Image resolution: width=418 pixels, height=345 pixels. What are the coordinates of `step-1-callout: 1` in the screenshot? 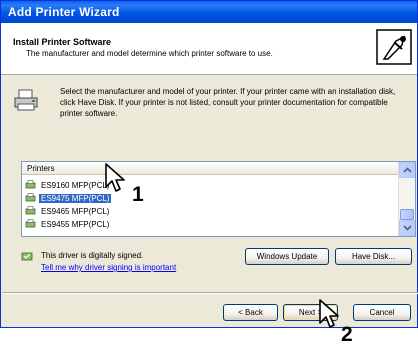 It's located at (126, 186).